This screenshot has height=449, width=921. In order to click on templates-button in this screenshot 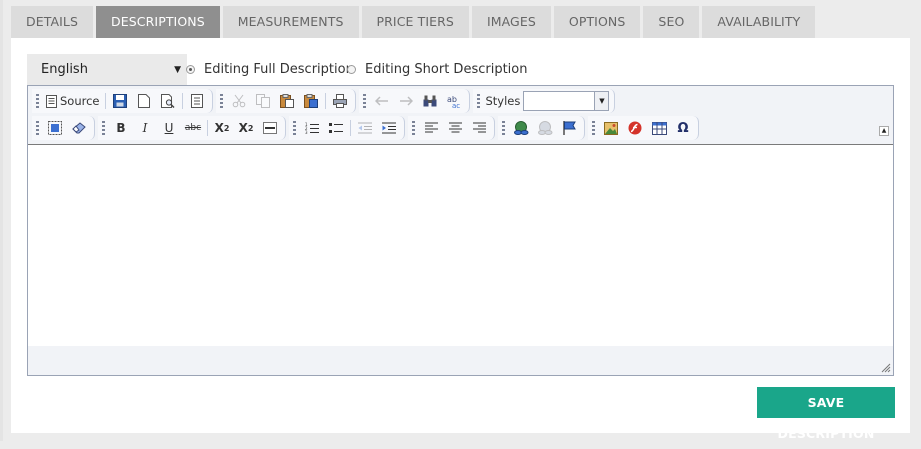, I will do `click(197, 101)`.